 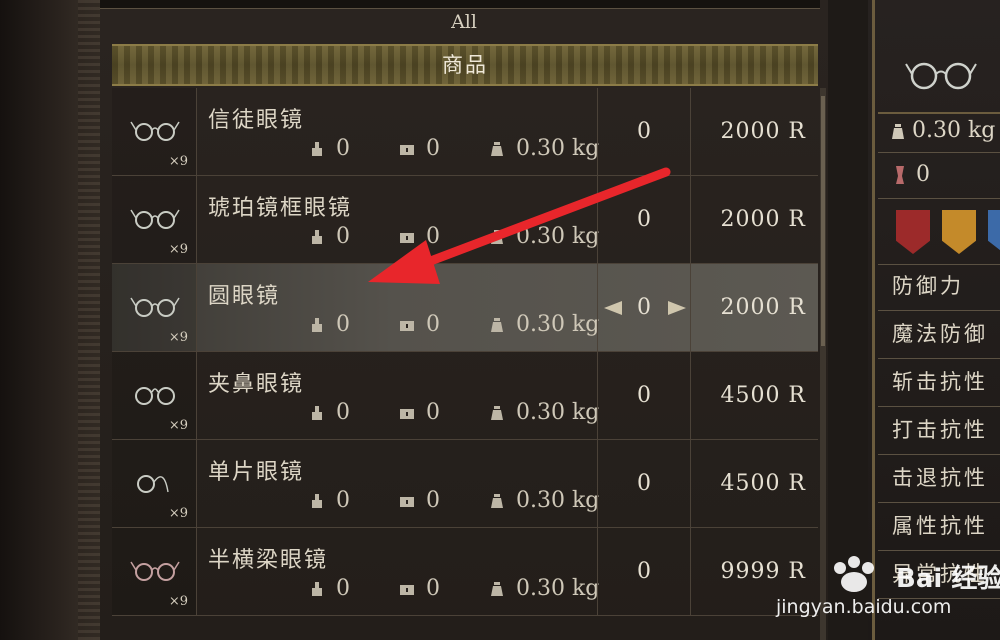 What do you see at coordinates (763, 395) in the screenshot?
I see `item-price: 4500 R` at bounding box center [763, 395].